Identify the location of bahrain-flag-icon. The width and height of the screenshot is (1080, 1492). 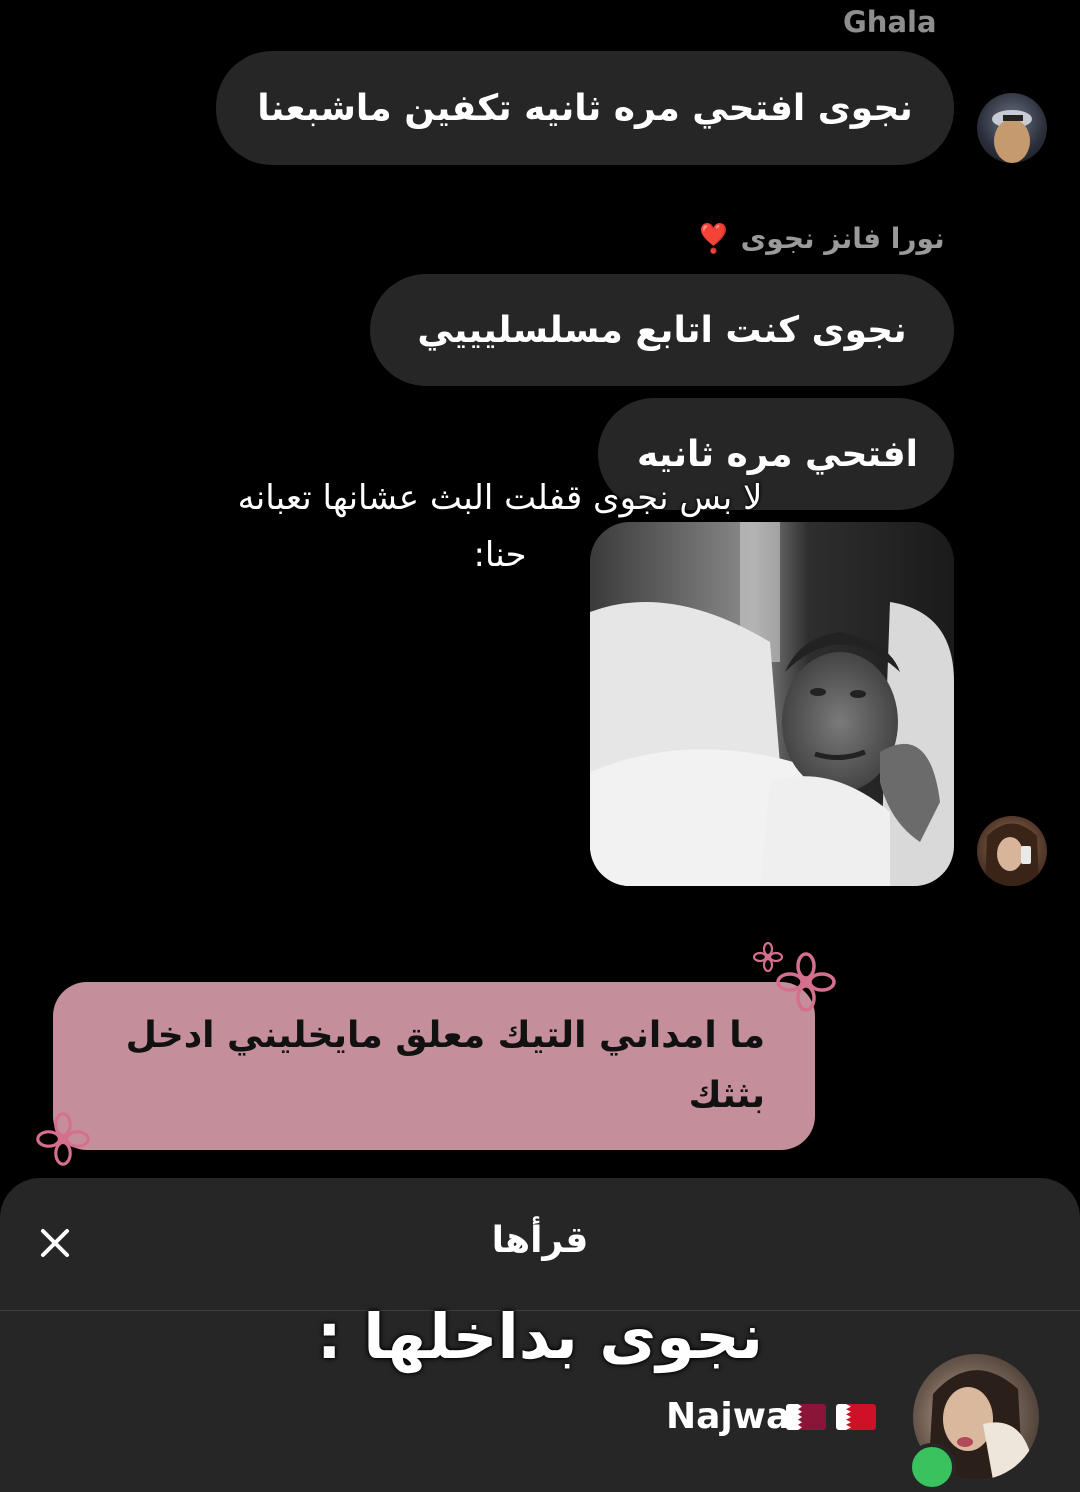
(856, 1417).